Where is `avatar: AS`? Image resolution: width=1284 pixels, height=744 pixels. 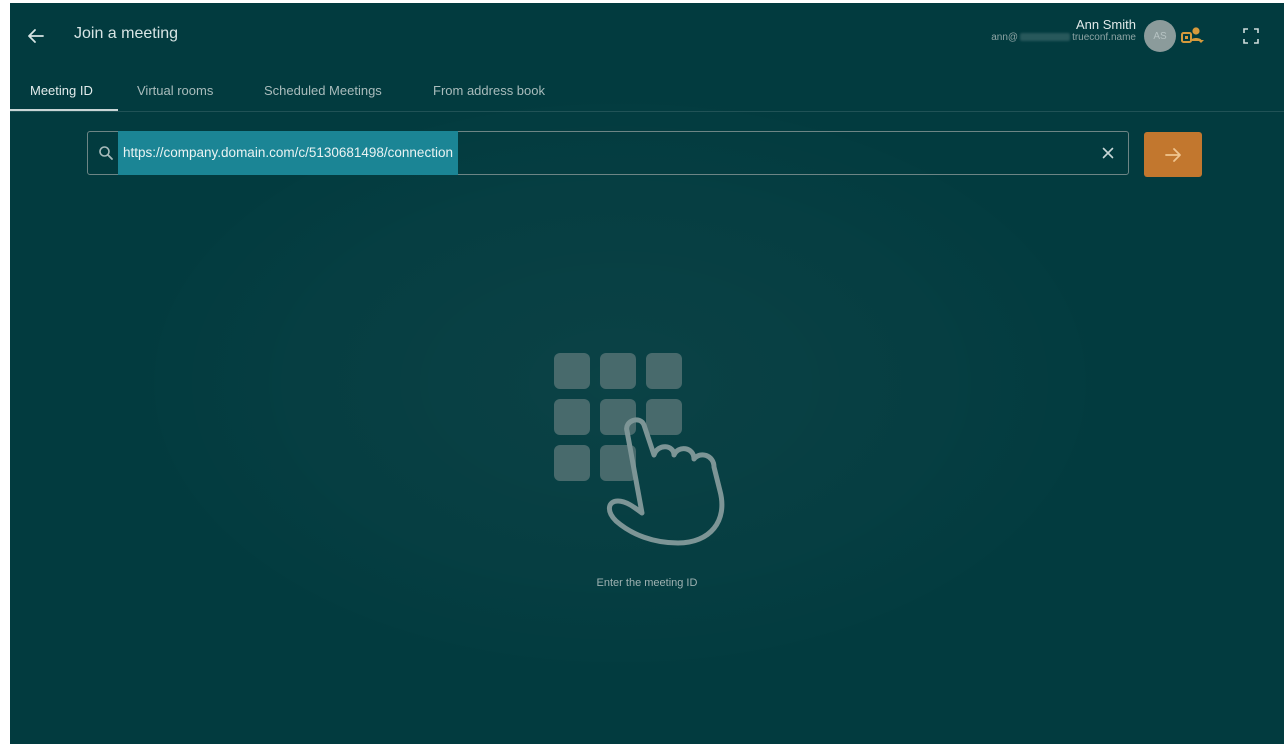
avatar: AS is located at coordinates (1160, 36).